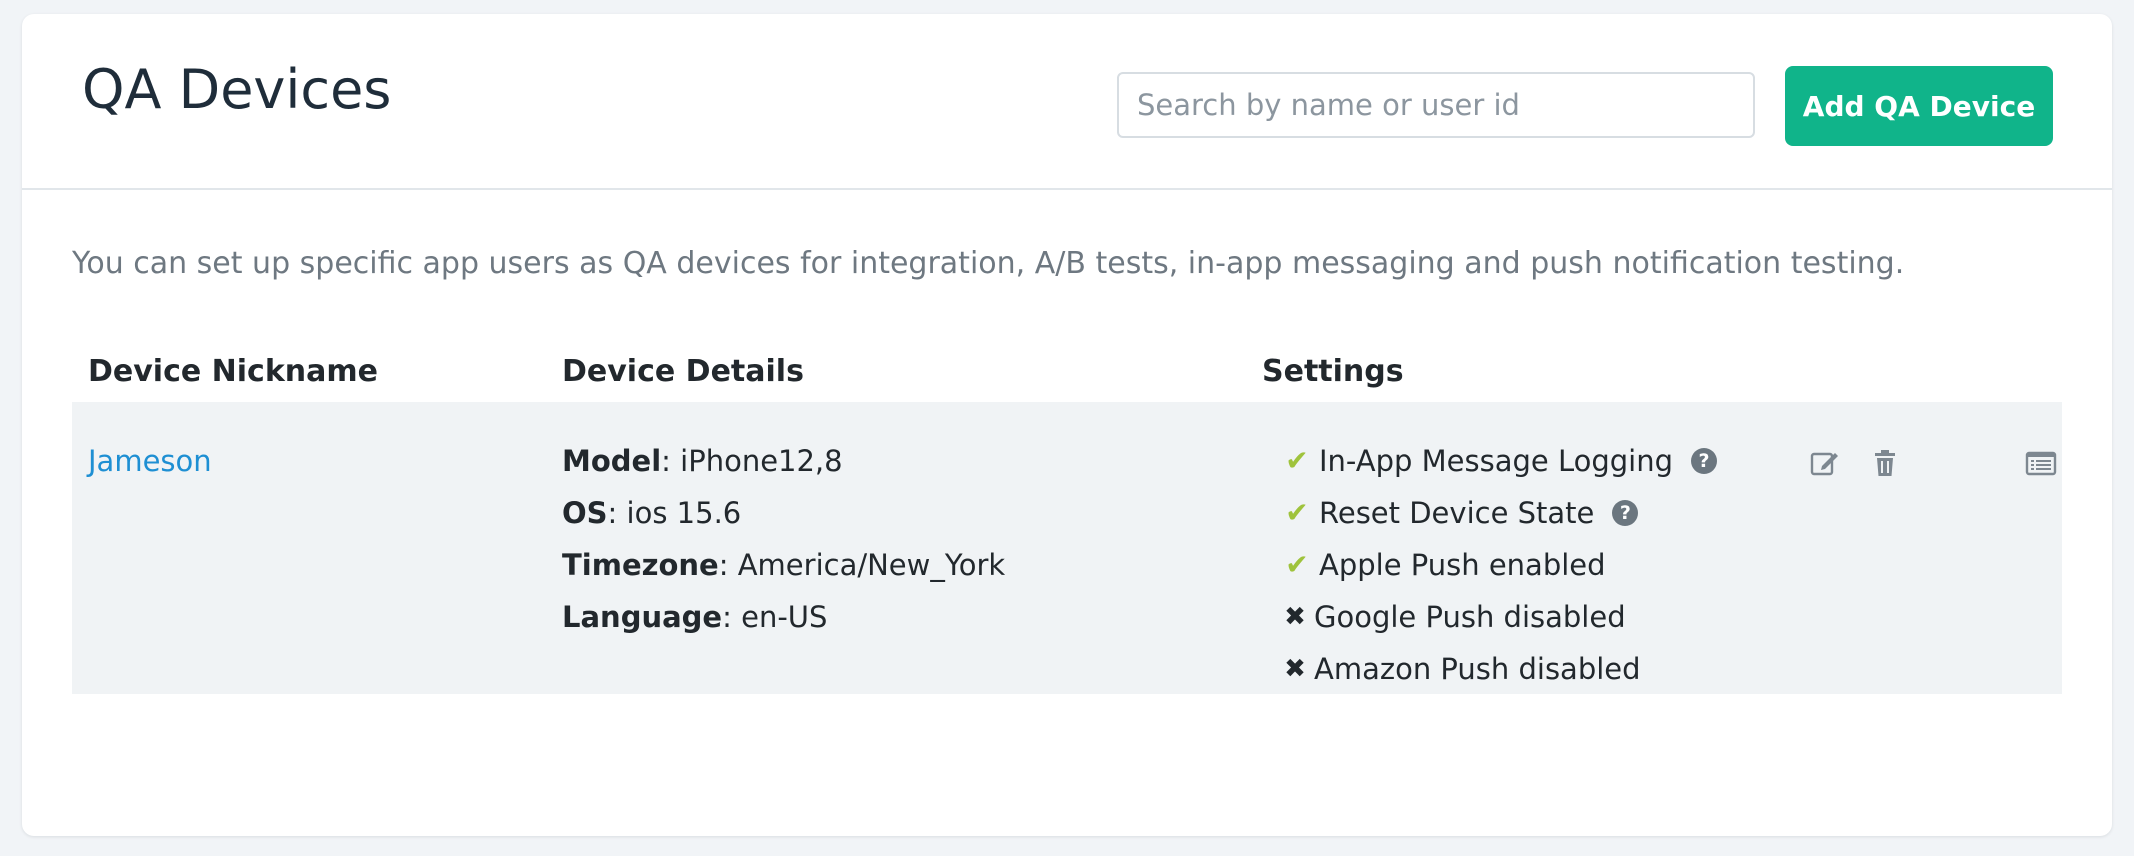 This screenshot has height=856, width=2134. I want to click on setting-reset-device-state: ✔ Reset Device State ?, so click(1461, 513).